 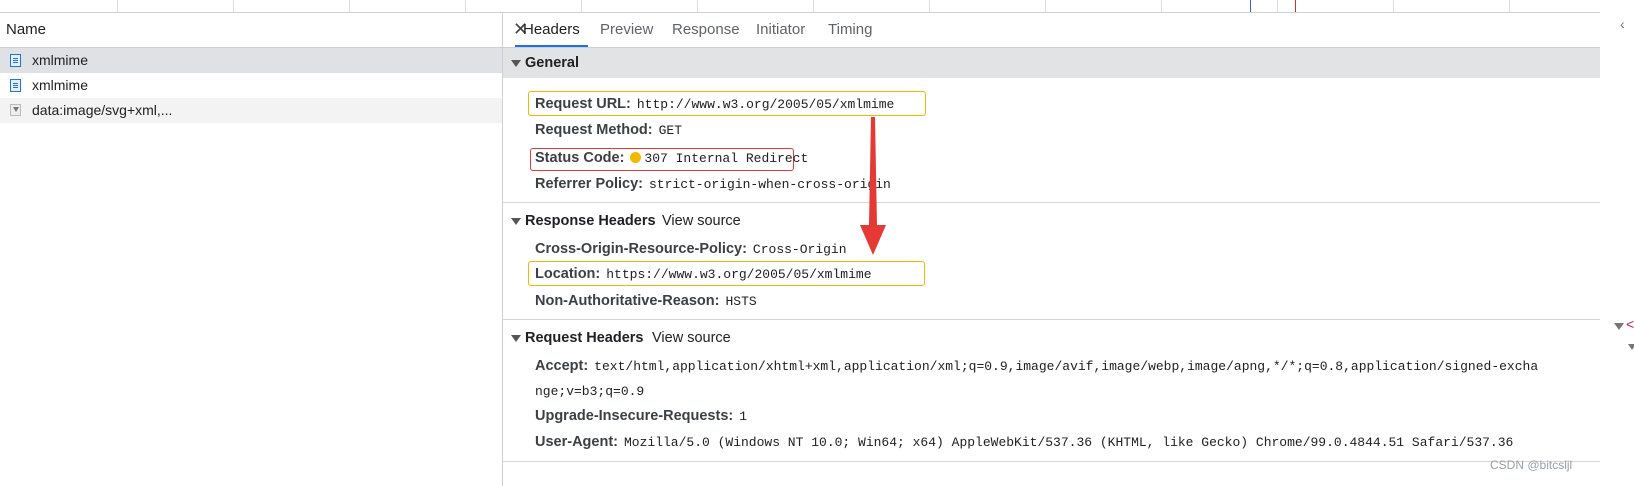 What do you see at coordinates (641, 249) in the screenshot?
I see `header-key: Cross-Origin-Resource-Policy:` at bounding box center [641, 249].